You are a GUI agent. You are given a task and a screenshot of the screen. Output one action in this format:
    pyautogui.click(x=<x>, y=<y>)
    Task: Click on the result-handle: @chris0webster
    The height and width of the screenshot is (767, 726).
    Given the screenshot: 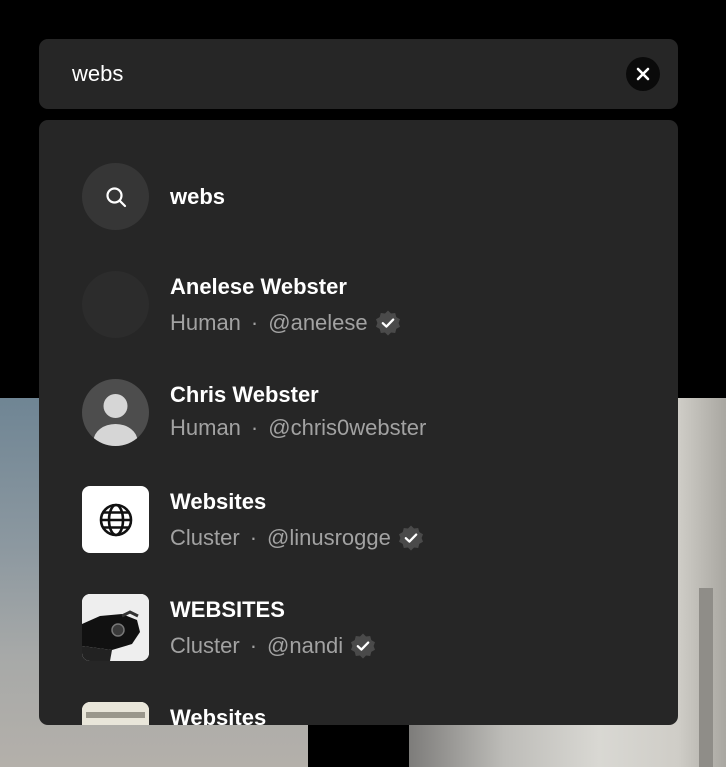 What is the action you would take?
    pyautogui.click(x=347, y=427)
    